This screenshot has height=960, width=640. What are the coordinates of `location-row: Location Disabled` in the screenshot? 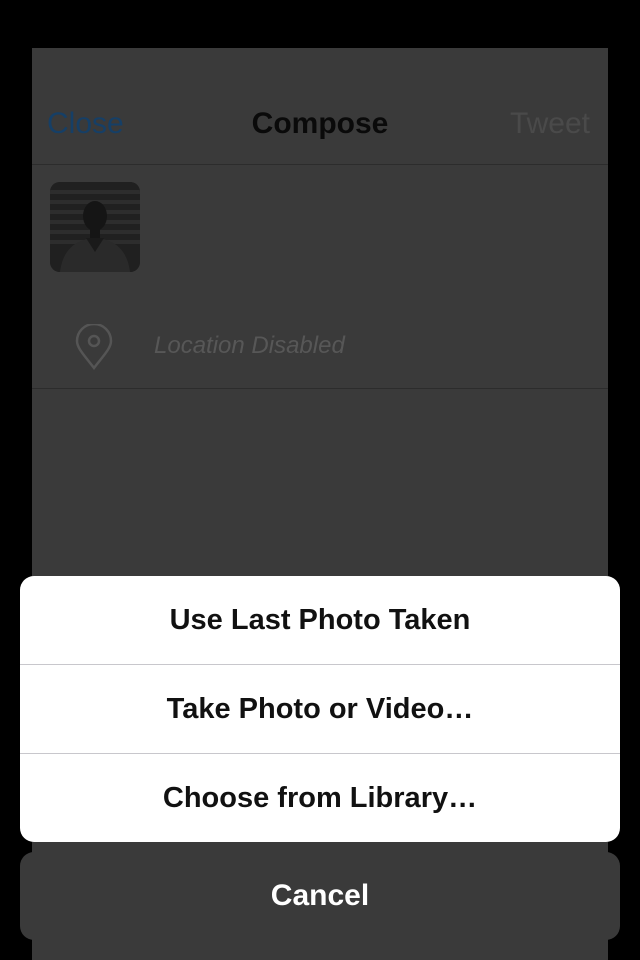 It's located at (320, 343).